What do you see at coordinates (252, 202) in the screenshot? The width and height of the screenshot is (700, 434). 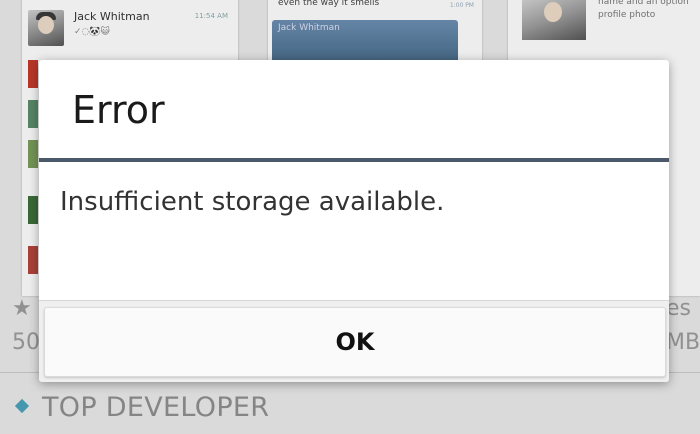 I see `dialog-message: Insufficient storage available.` at bounding box center [252, 202].